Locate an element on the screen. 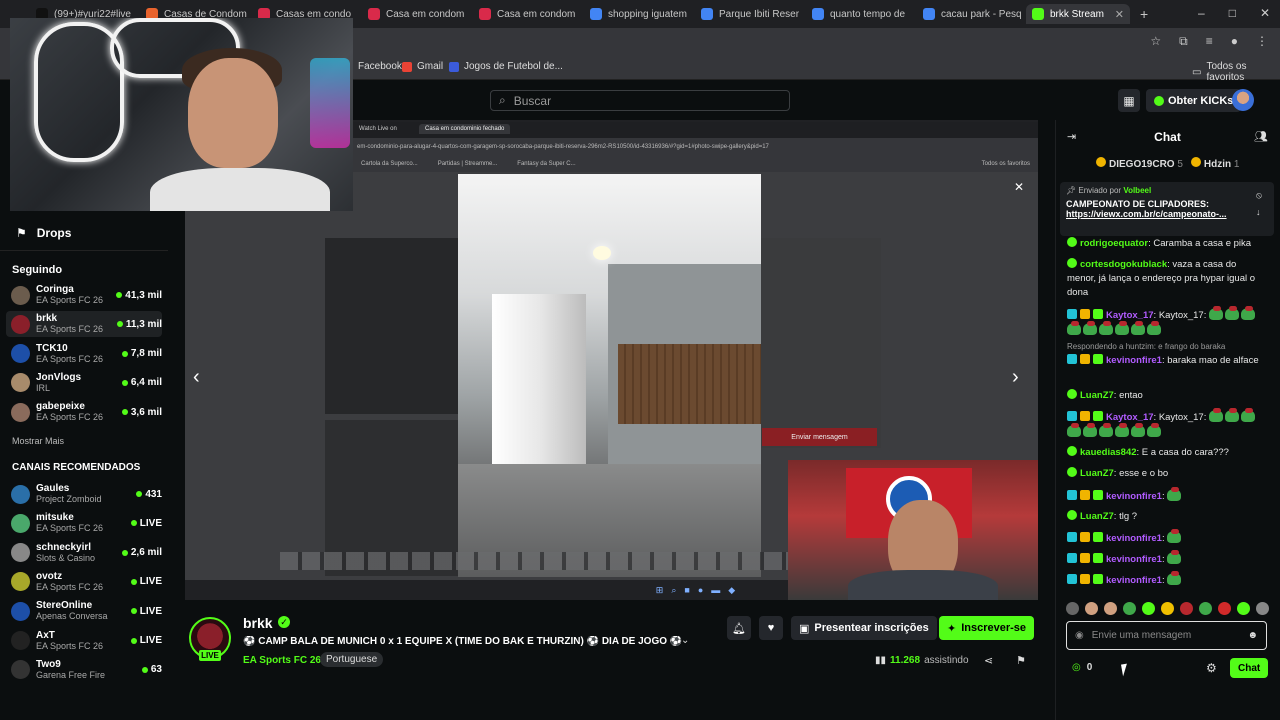  maximize-icon: □ is located at coordinates (1232, 13).